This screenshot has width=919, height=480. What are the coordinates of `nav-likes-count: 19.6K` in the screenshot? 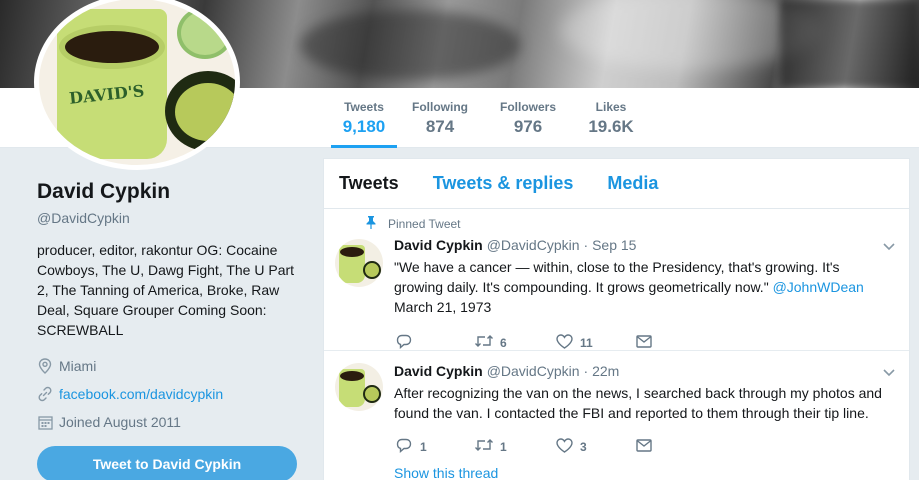 It's located at (611, 126).